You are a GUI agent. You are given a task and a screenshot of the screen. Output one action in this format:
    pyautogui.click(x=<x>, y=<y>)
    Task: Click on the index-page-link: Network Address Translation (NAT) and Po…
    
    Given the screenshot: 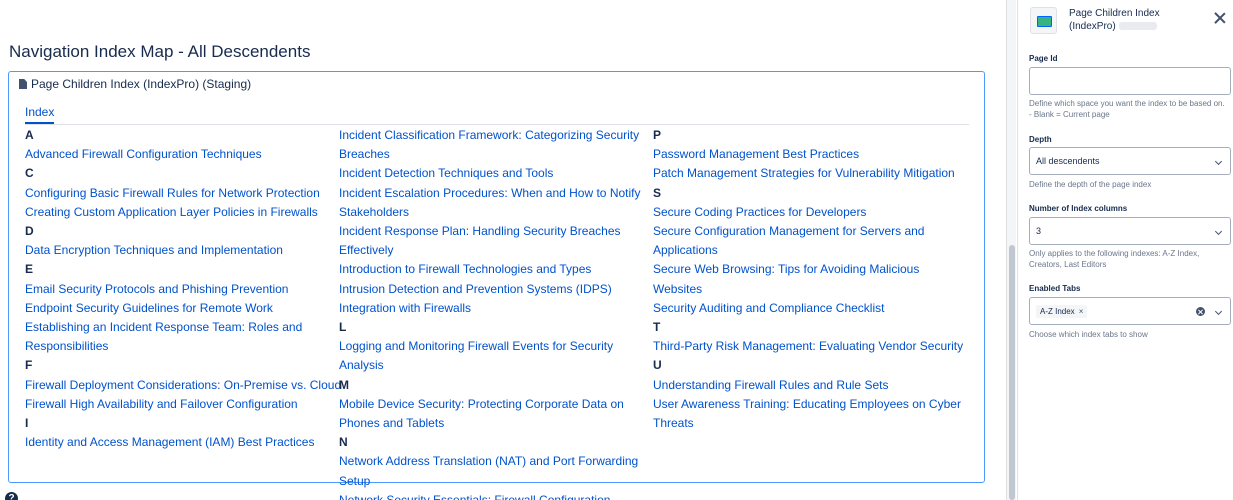 What is the action you would take?
    pyautogui.click(x=498, y=471)
    